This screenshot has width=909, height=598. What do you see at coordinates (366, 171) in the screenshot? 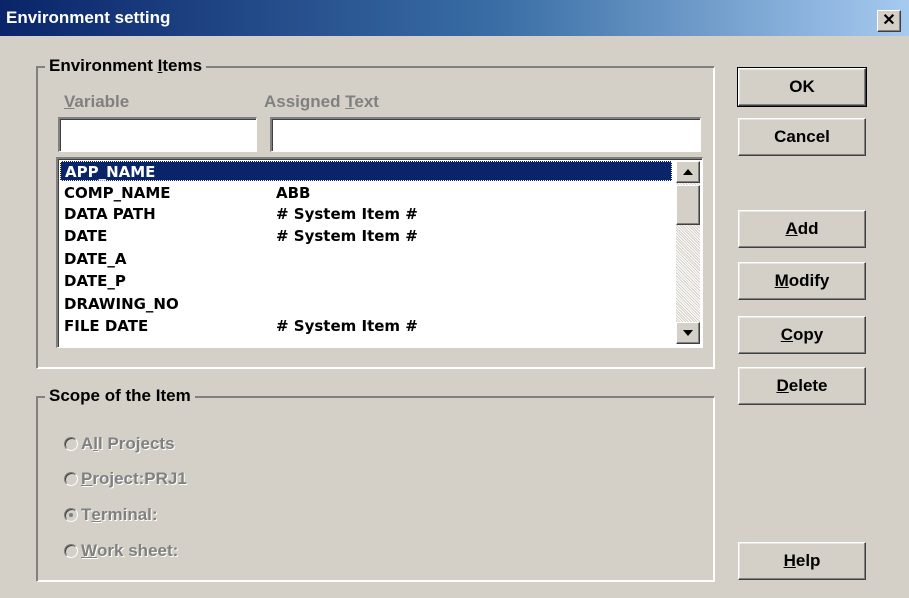
I see `list-item: APP_NAME` at bounding box center [366, 171].